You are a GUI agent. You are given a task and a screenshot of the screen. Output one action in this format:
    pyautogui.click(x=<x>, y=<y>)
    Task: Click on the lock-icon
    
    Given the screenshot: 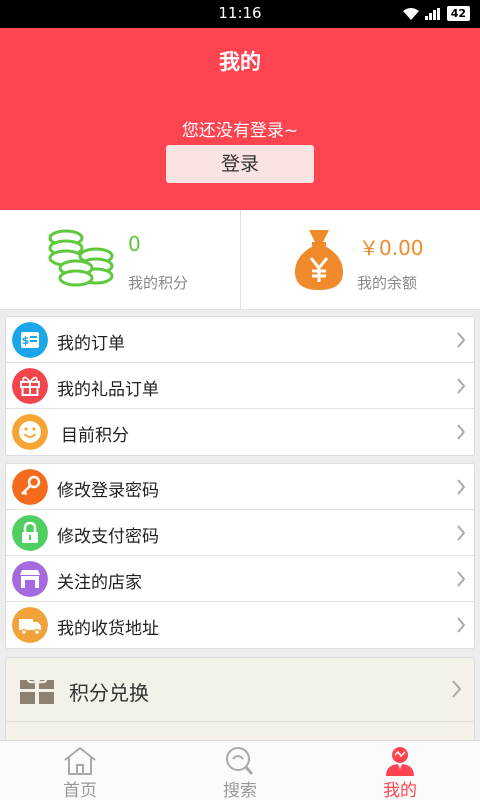 What is the action you would take?
    pyautogui.click(x=30, y=533)
    